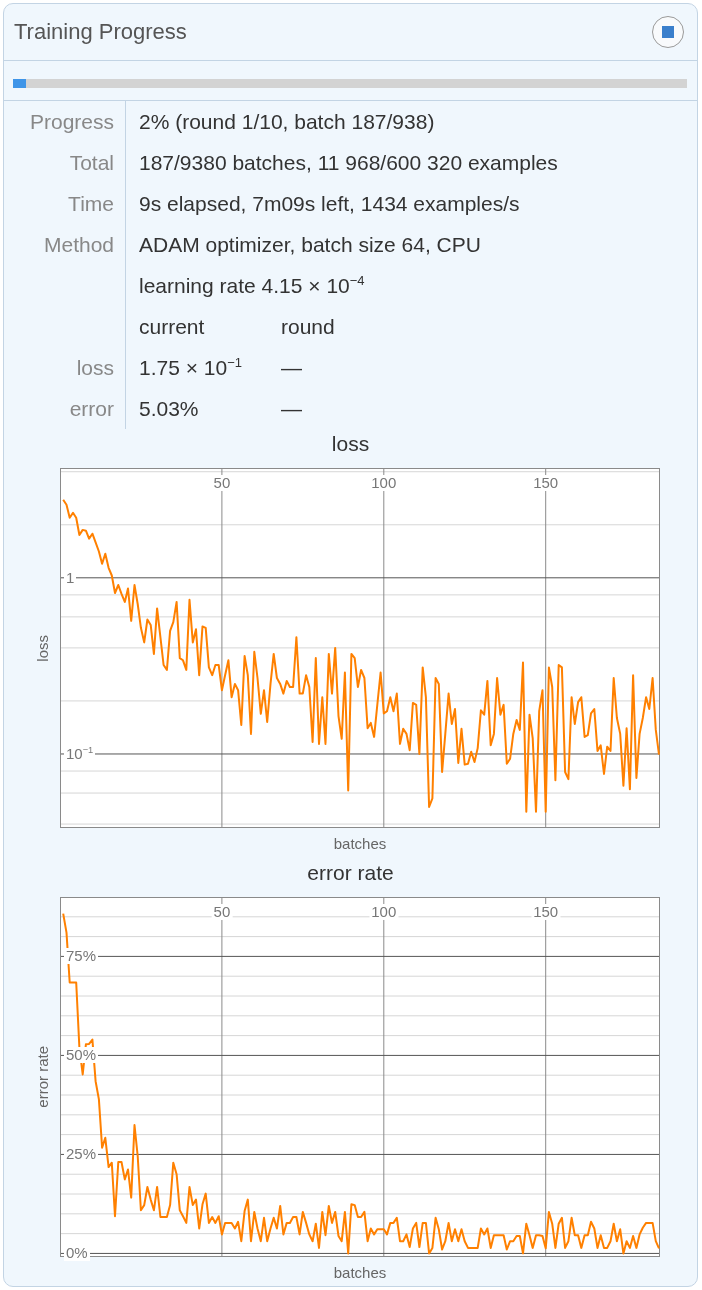 This screenshot has width=702, height=1290. I want to click on tick-label: 0%, so click(77, 1253).